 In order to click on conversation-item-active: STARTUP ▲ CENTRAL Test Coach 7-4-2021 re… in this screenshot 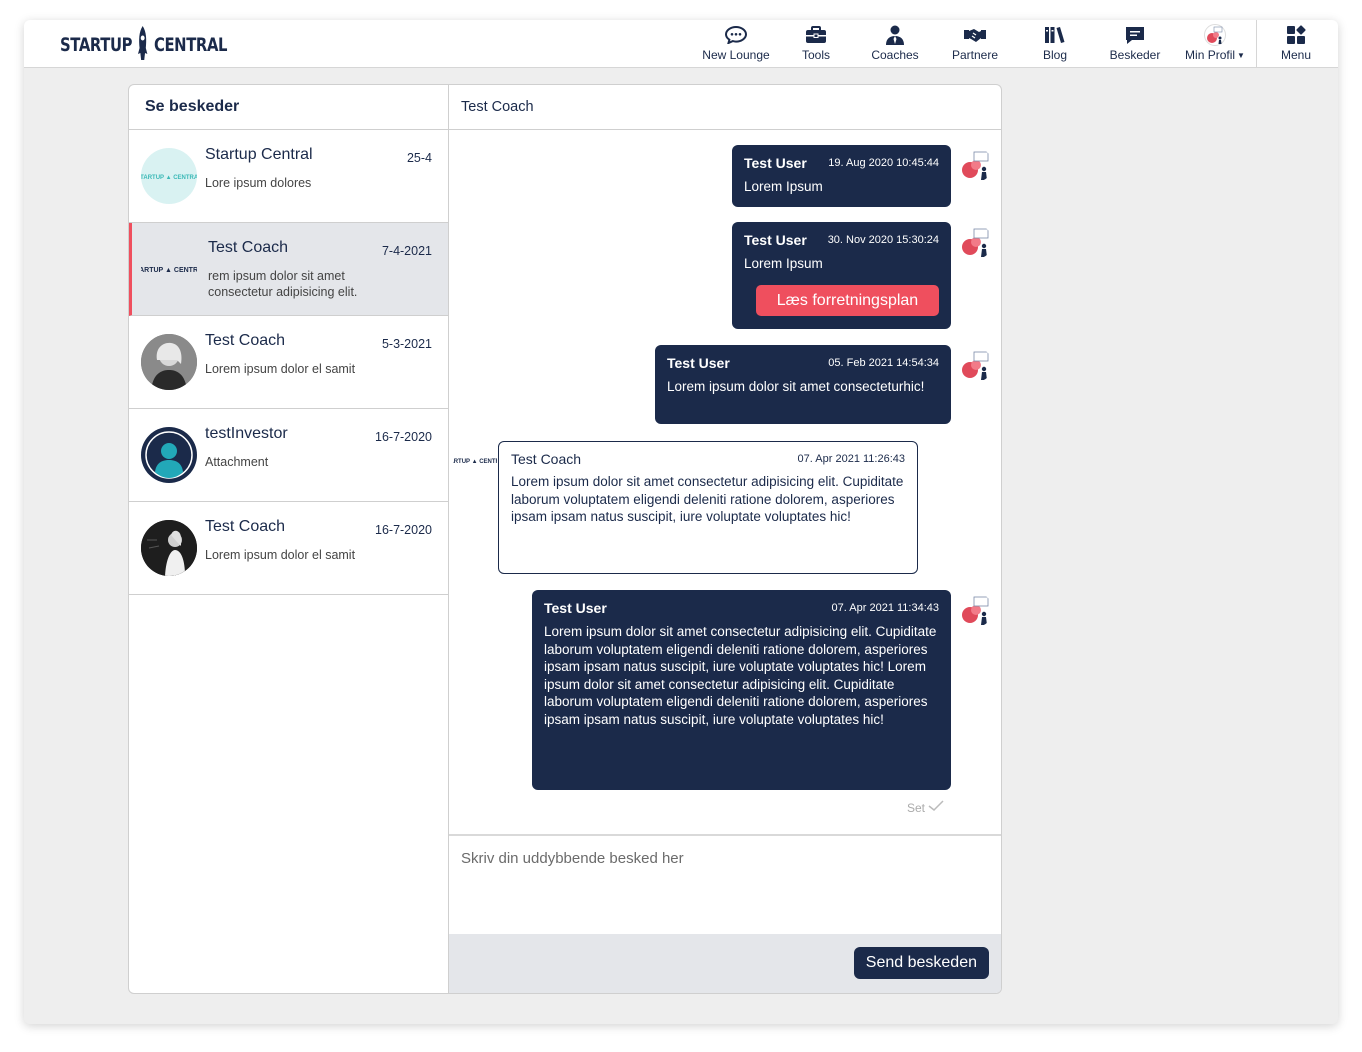, I will do `click(288, 269)`.